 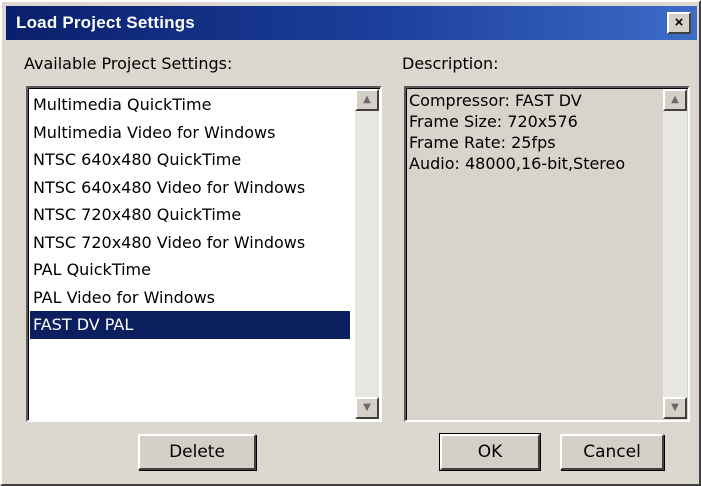 I want to click on close-icon: ×, so click(x=679, y=22).